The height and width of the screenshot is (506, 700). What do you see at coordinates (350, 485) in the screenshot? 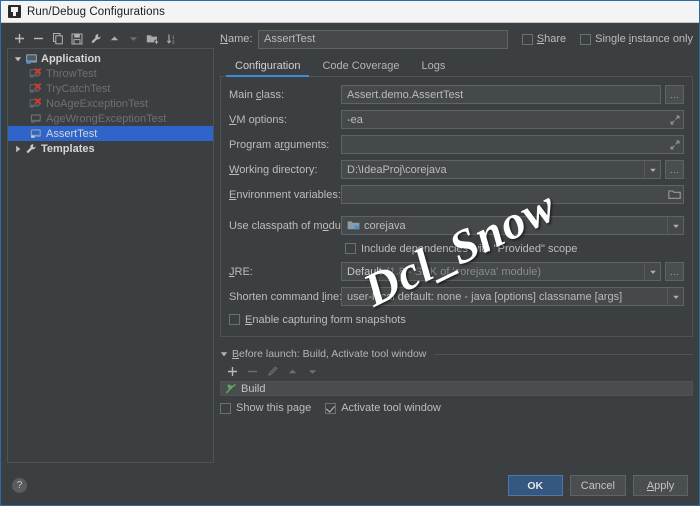
I see `dialog-footer: ? OK Cancel Apply` at bounding box center [350, 485].